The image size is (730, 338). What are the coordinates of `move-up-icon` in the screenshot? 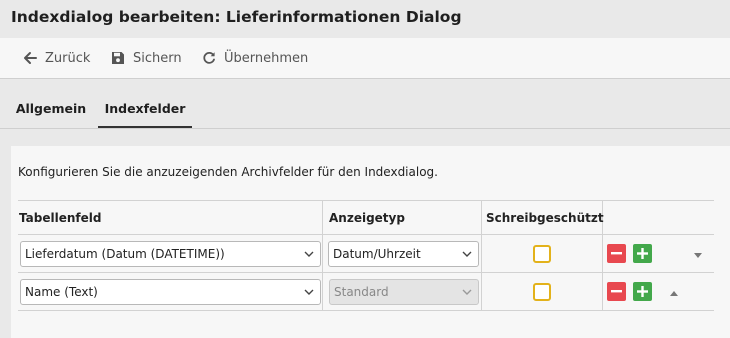 It's located at (674, 293).